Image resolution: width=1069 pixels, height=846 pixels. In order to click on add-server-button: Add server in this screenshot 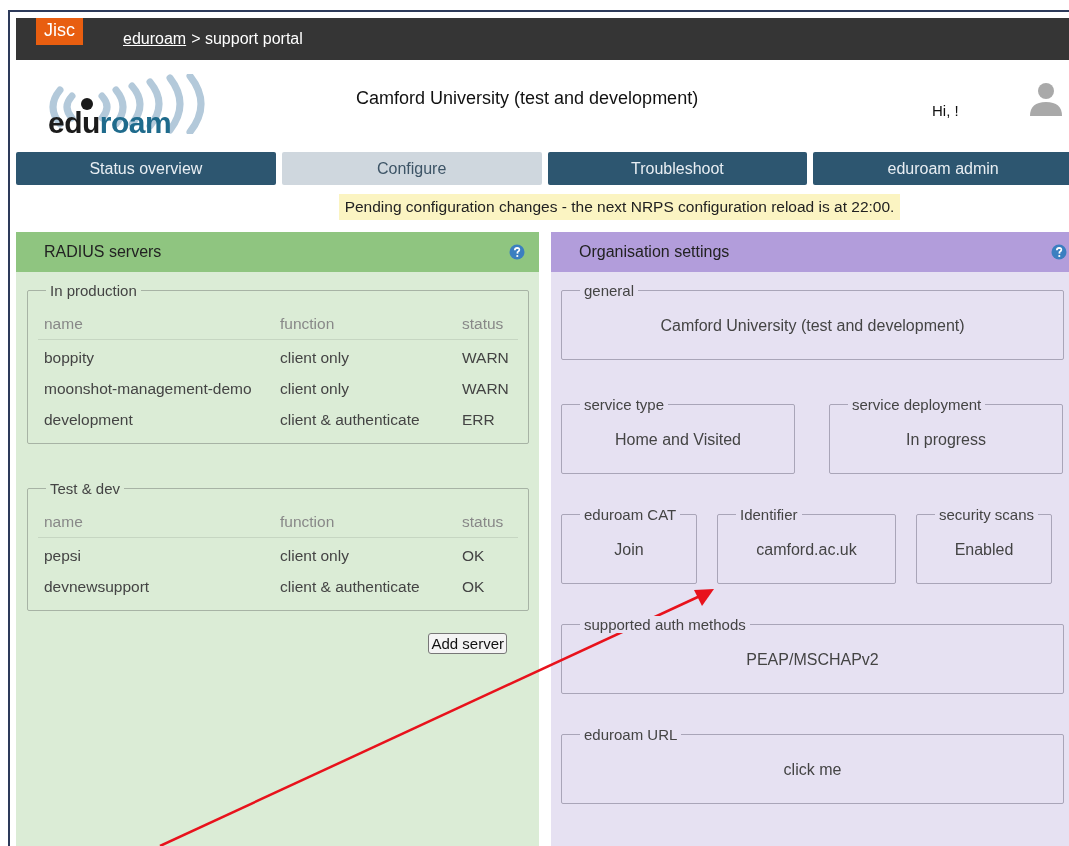, I will do `click(467, 643)`.